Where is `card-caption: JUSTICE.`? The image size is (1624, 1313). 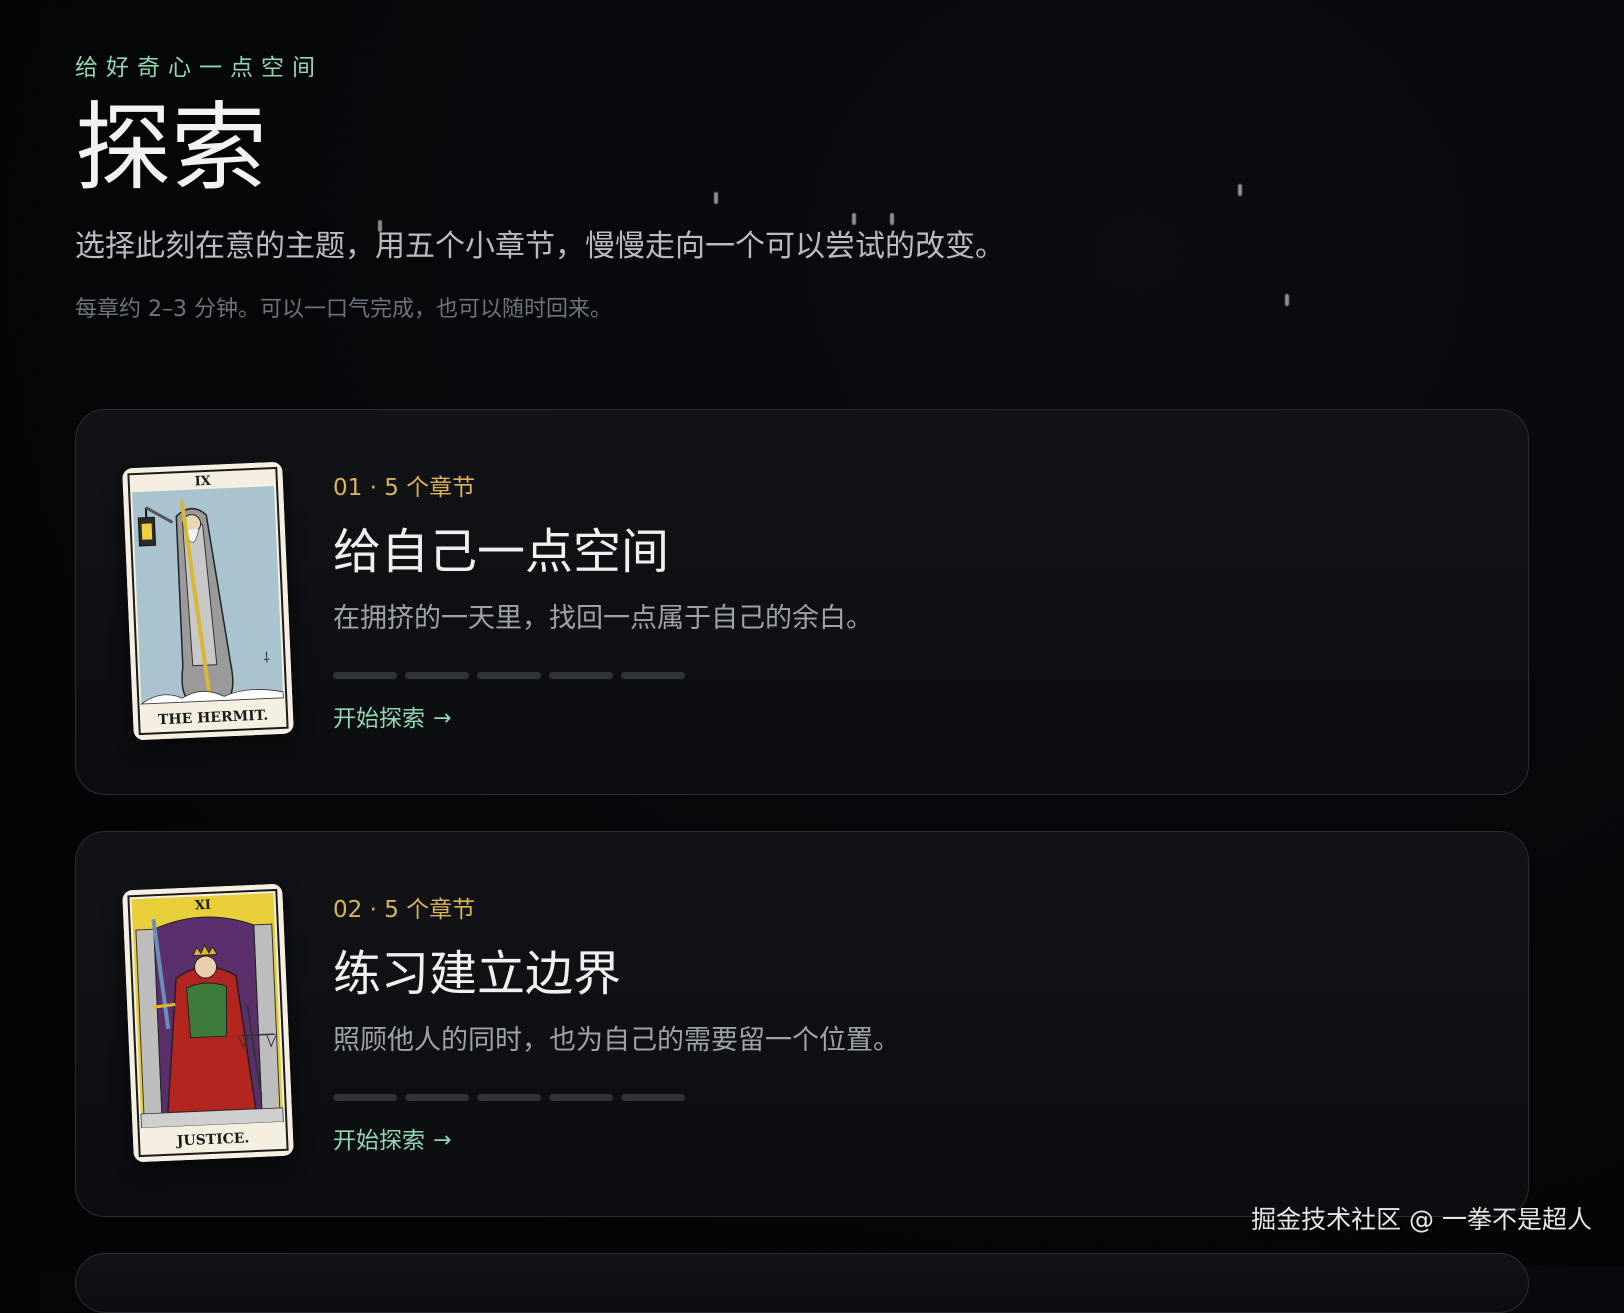
card-caption: JUSTICE. is located at coordinates (211, 1139).